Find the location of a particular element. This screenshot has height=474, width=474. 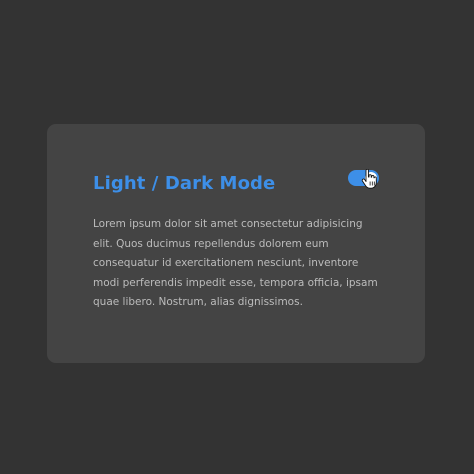

hand-pointer-icon is located at coordinates (369, 179).